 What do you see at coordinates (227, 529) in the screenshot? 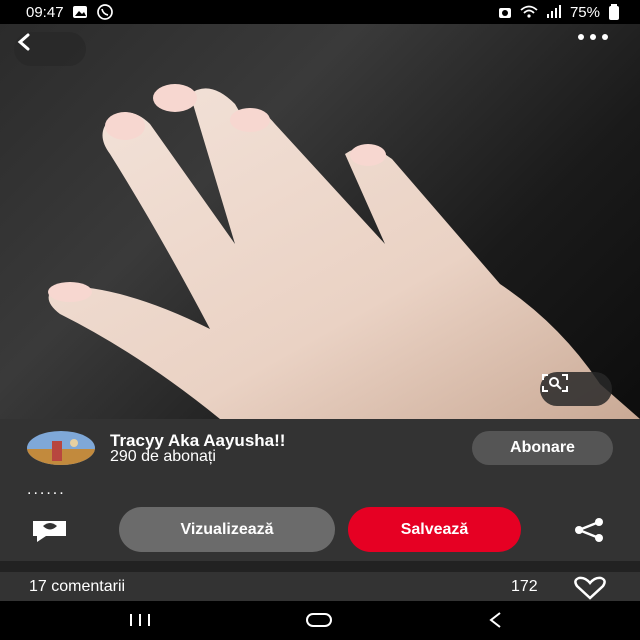
I see `view-button: Vizualizează` at bounding box center [227, 529].